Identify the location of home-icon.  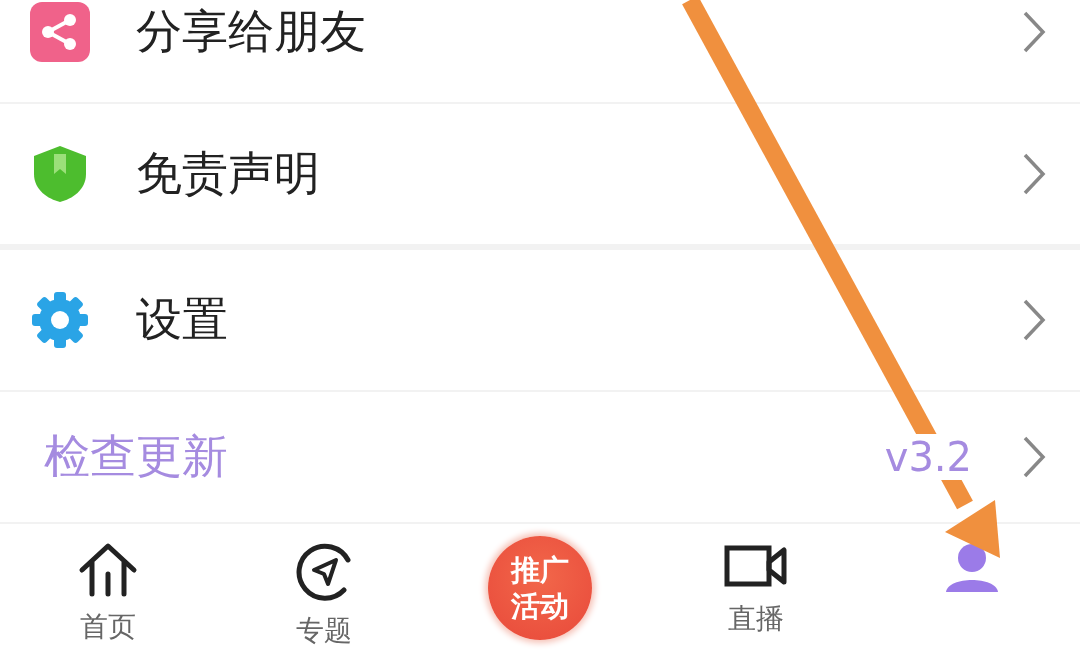
(108, 570).